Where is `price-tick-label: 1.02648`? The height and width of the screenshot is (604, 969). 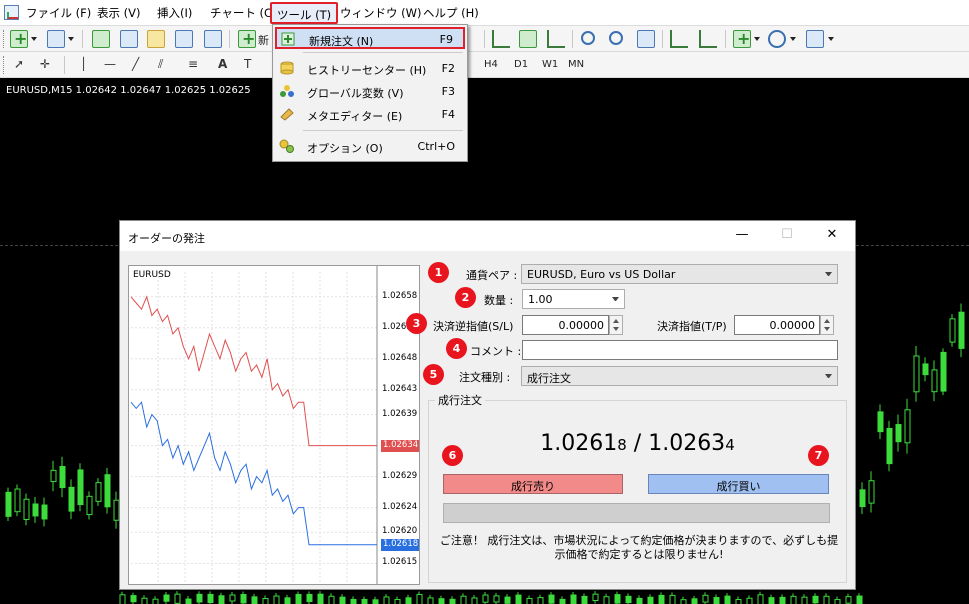 price-tick-label: 1.02648 is located at coordinates (400, 357).